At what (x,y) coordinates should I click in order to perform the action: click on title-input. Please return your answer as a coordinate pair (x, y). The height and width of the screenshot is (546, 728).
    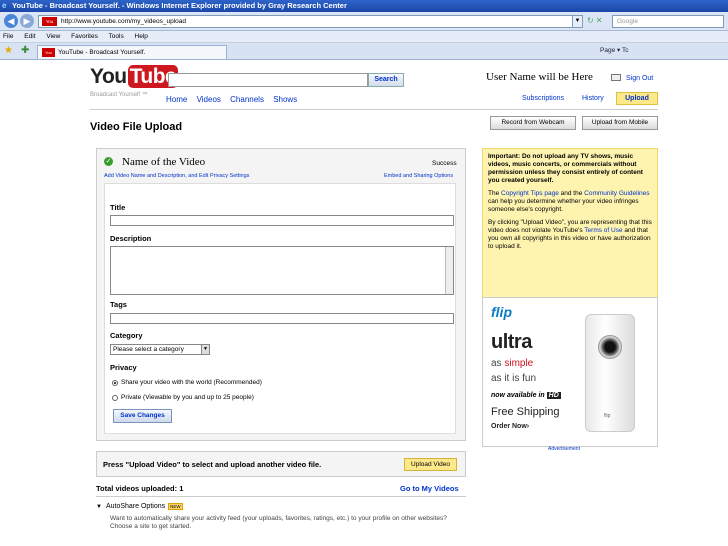
    Looking at the image, I should click on (282, 220).